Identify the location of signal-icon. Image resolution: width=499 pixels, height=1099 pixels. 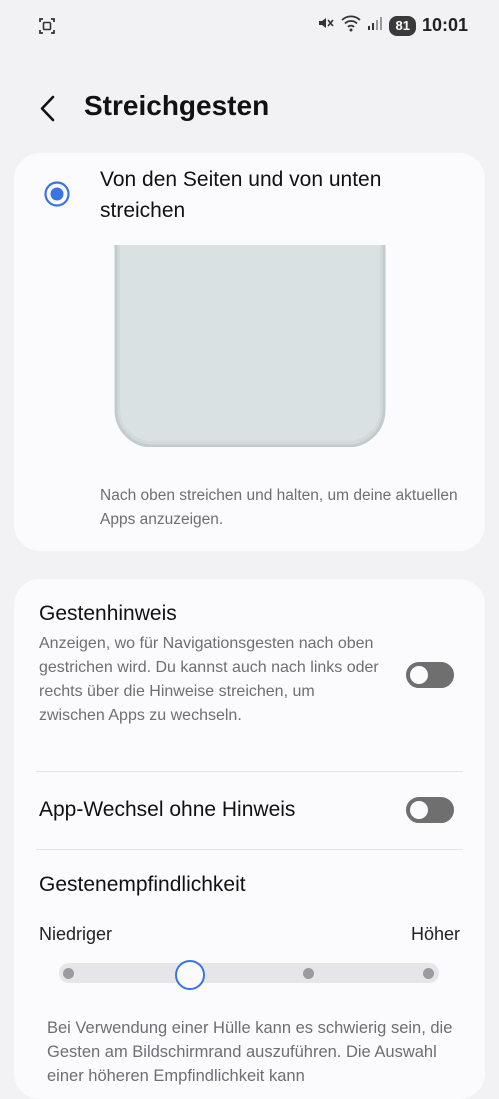
(375, 25).